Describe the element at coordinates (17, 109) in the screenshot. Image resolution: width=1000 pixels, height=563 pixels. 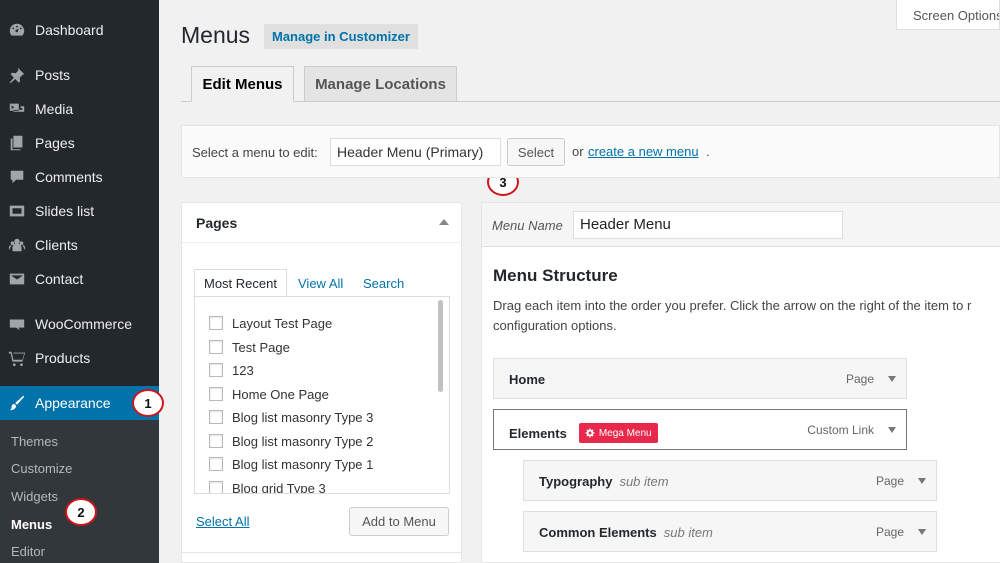
I see `media-icon` at that location.